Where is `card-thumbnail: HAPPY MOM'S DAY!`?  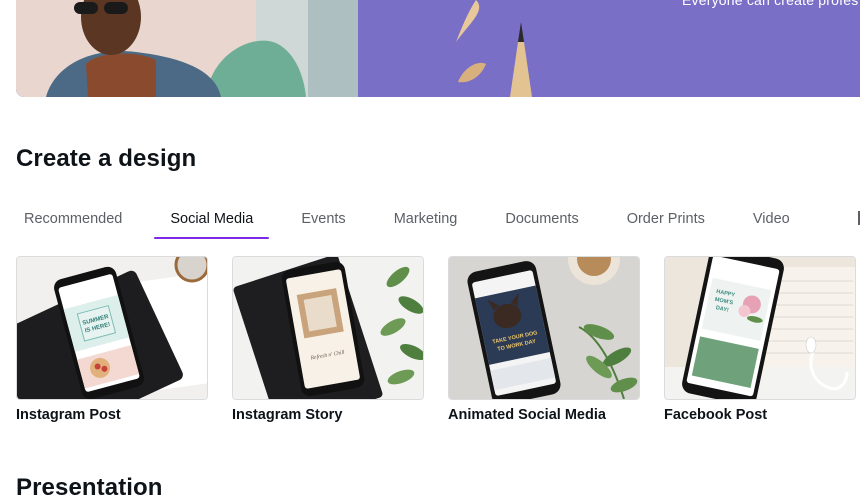 card-thumbnail: HAPPY MOM'S DAY! is located at coordinates (760, 328).